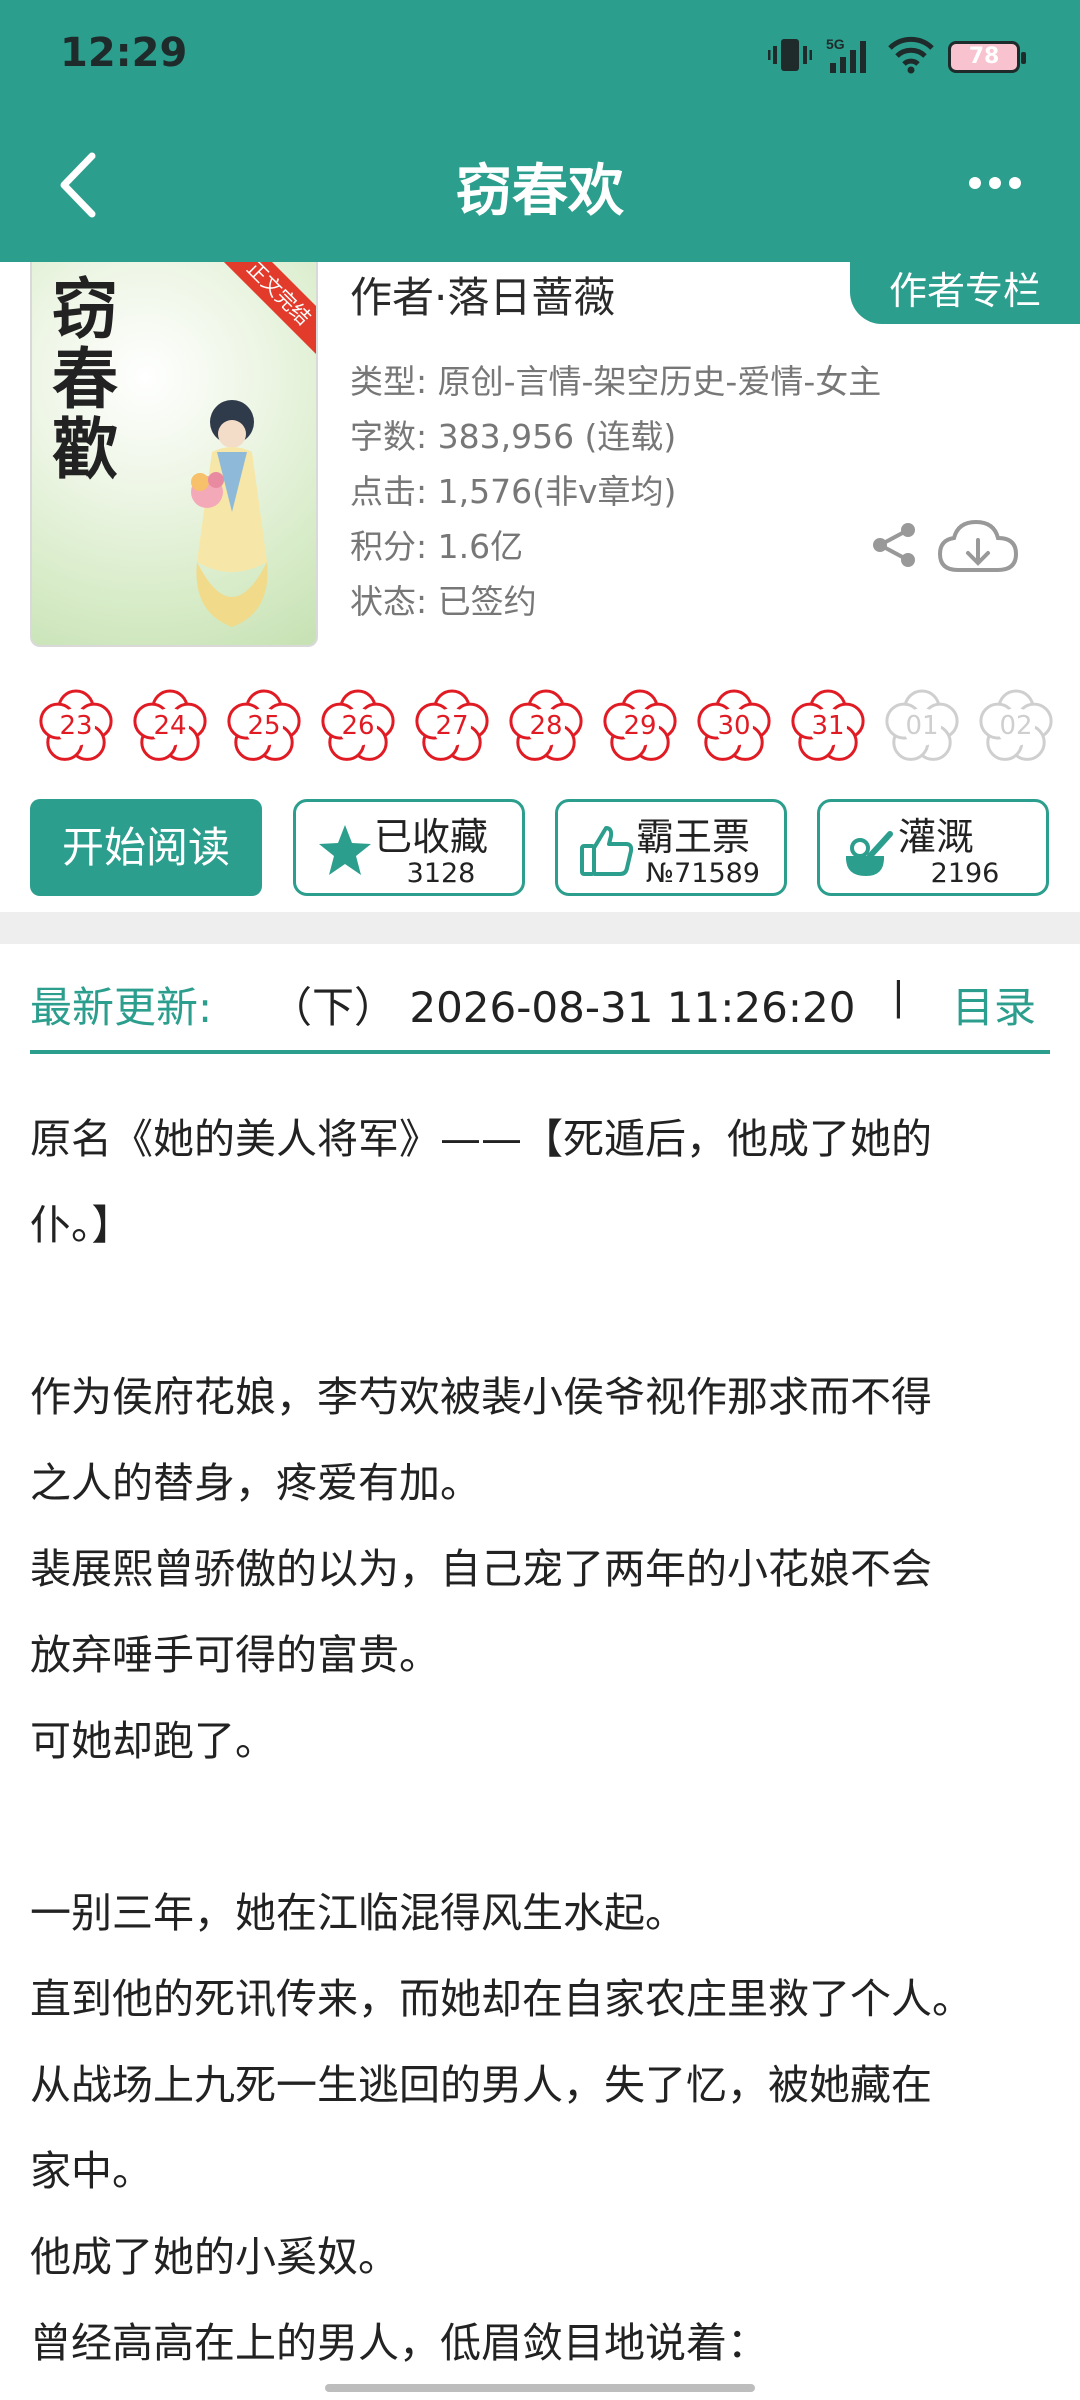  I want to click on status-icons: 5G 78, so click(897, 57).